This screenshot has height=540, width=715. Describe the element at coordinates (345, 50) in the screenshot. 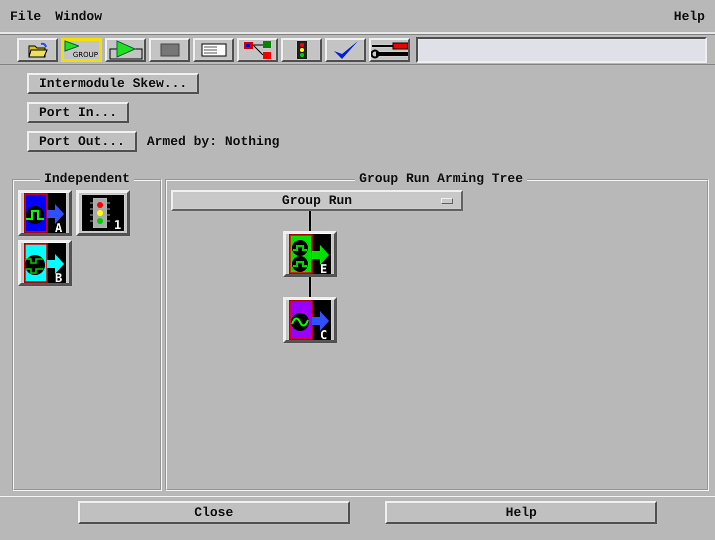

I see `check-button` at that location.